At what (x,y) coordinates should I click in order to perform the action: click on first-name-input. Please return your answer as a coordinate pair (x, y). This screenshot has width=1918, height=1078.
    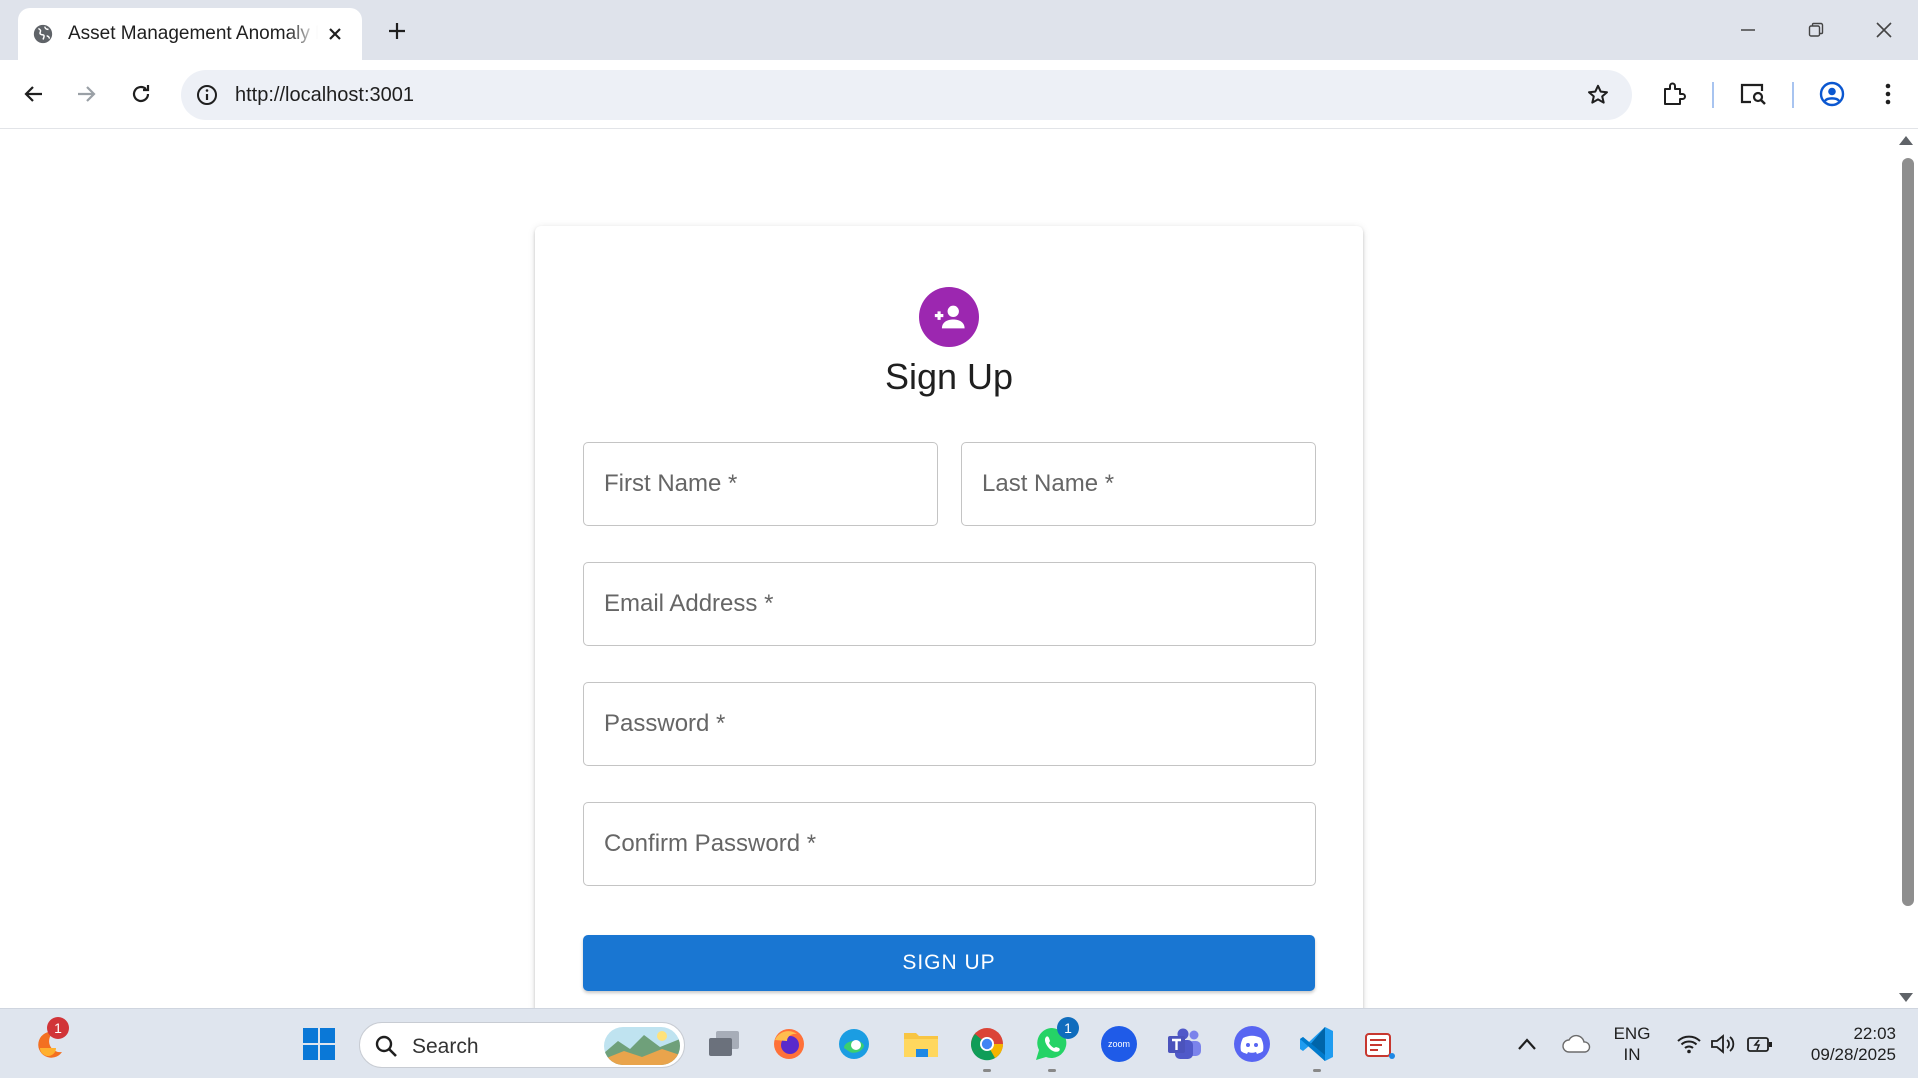
    Looking at the image, I should click on (760, 484).